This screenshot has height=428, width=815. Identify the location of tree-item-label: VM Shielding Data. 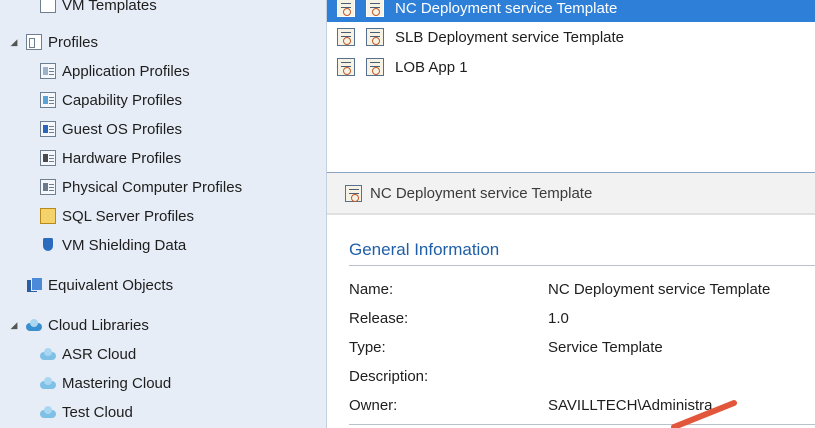
(124, 245).